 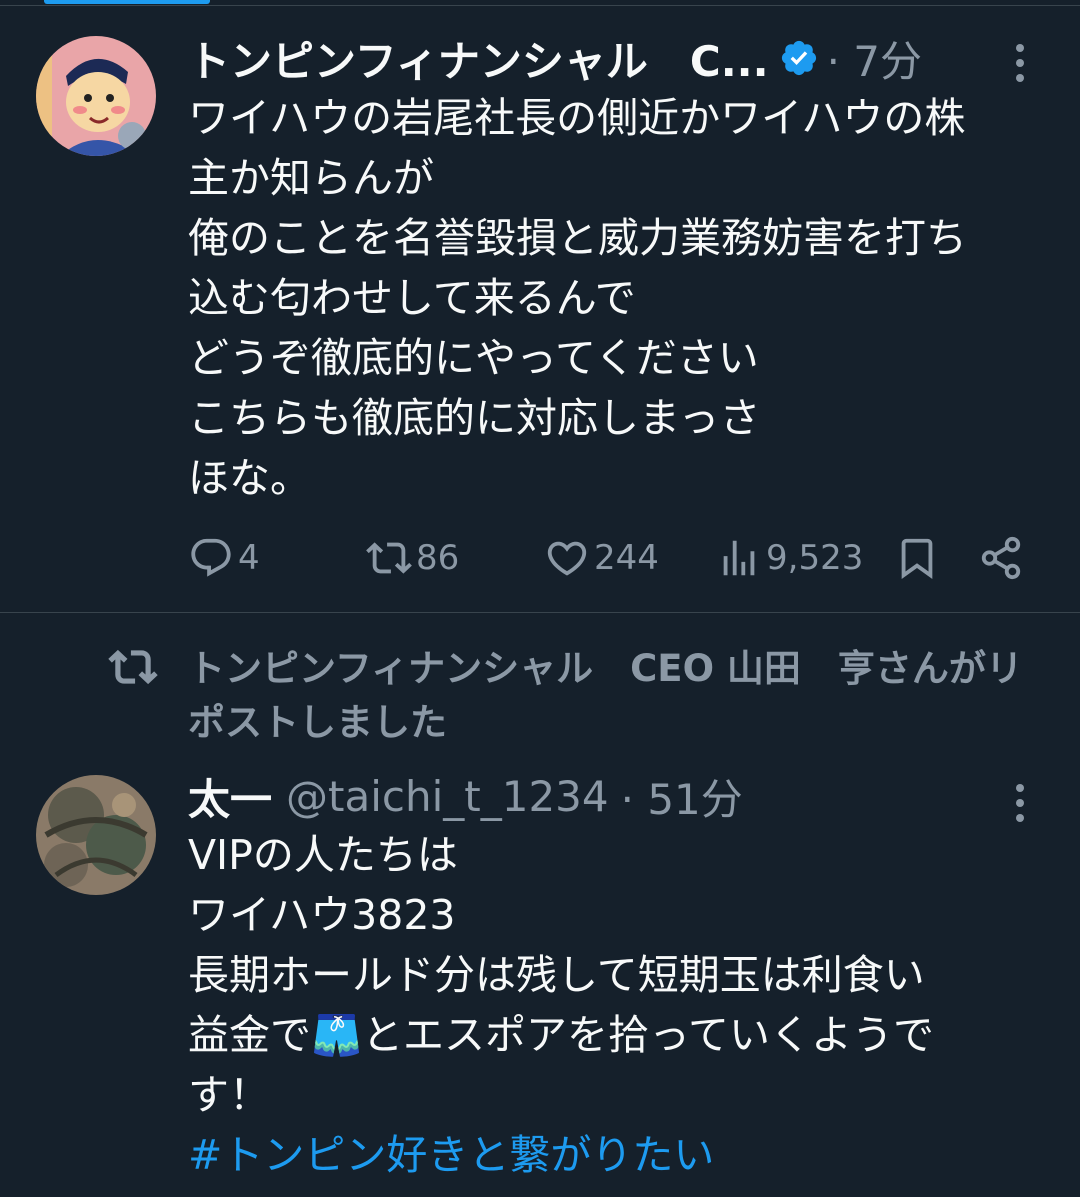 What do you see at coordinates (230, 796) in the screenshot?
I see `display-name: 太一` at bounding box center [230, 796].